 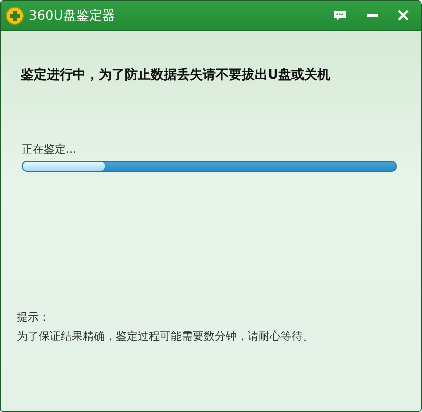 I want to click on chat-bubble-icon, so click(x=340, y=16).